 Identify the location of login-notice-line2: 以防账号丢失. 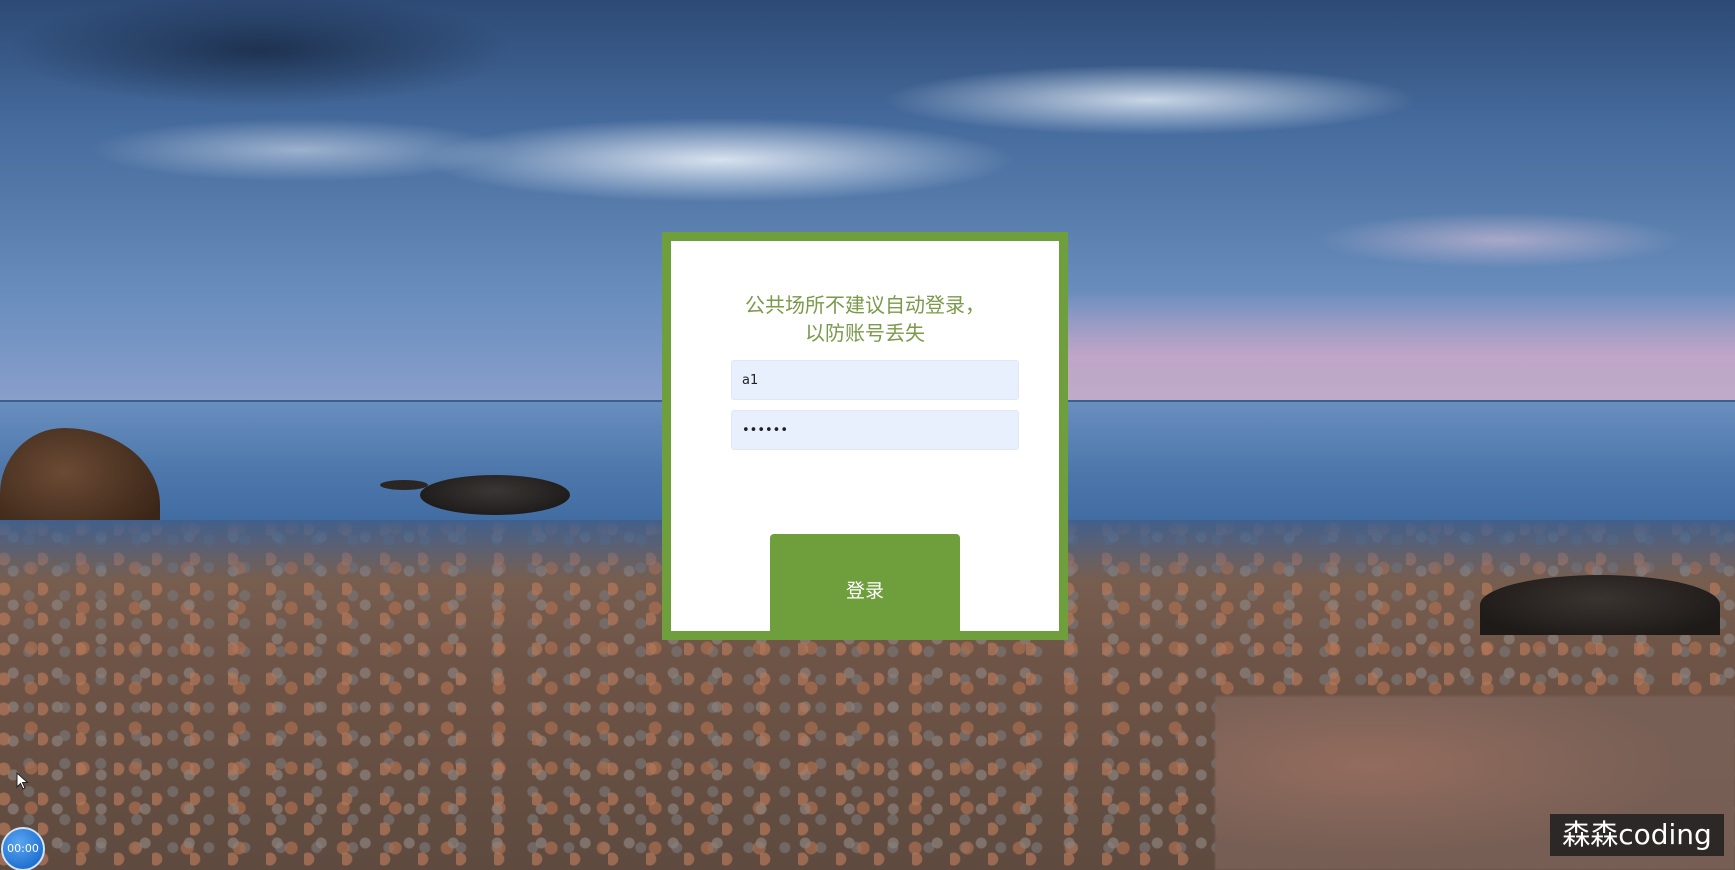
(865, 333).